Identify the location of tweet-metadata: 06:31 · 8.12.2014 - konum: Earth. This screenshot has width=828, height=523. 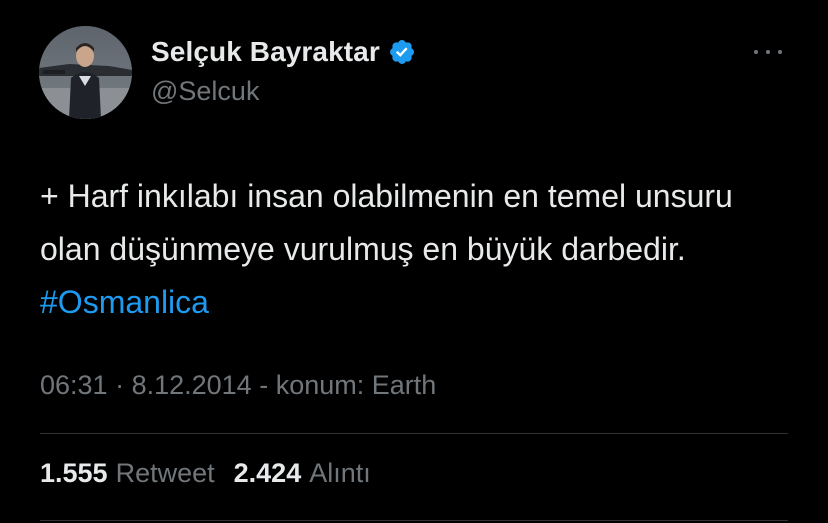
(238, 385).